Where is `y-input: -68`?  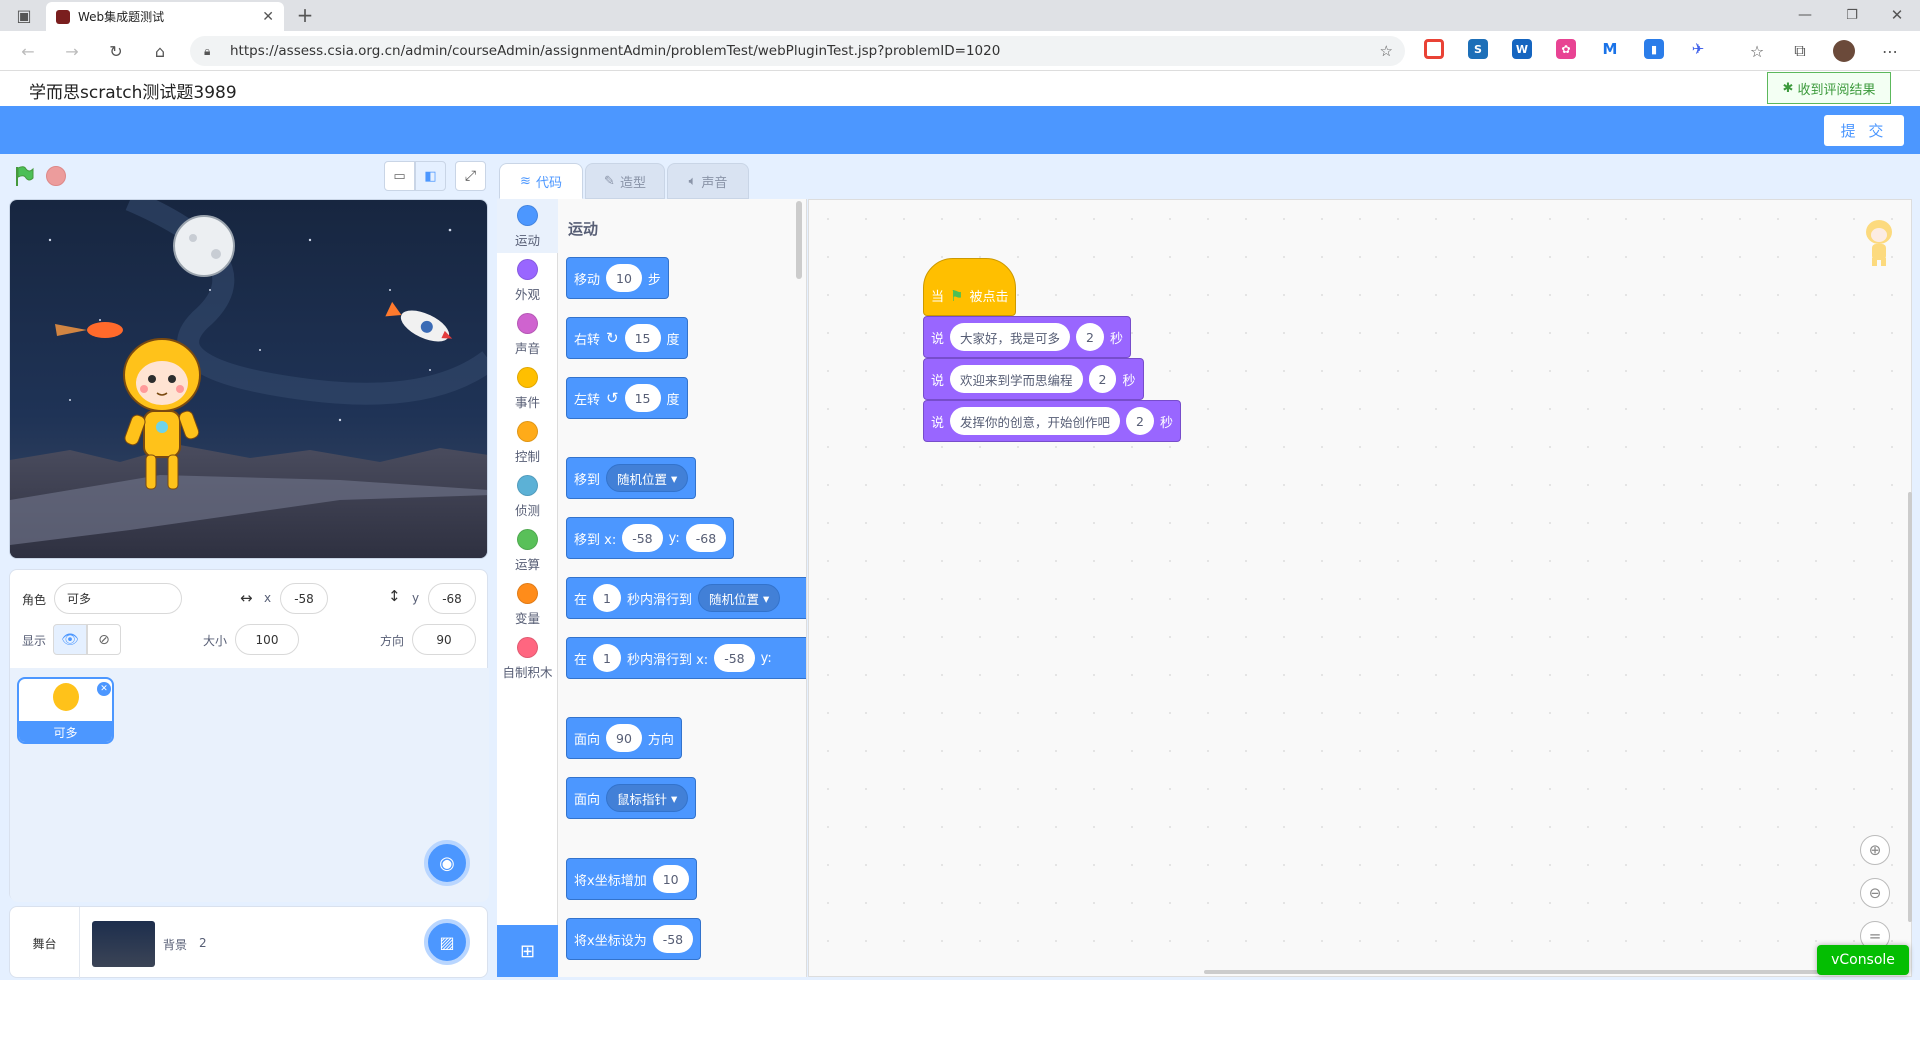
y-input: -68 is located at coordinates (452, 598).